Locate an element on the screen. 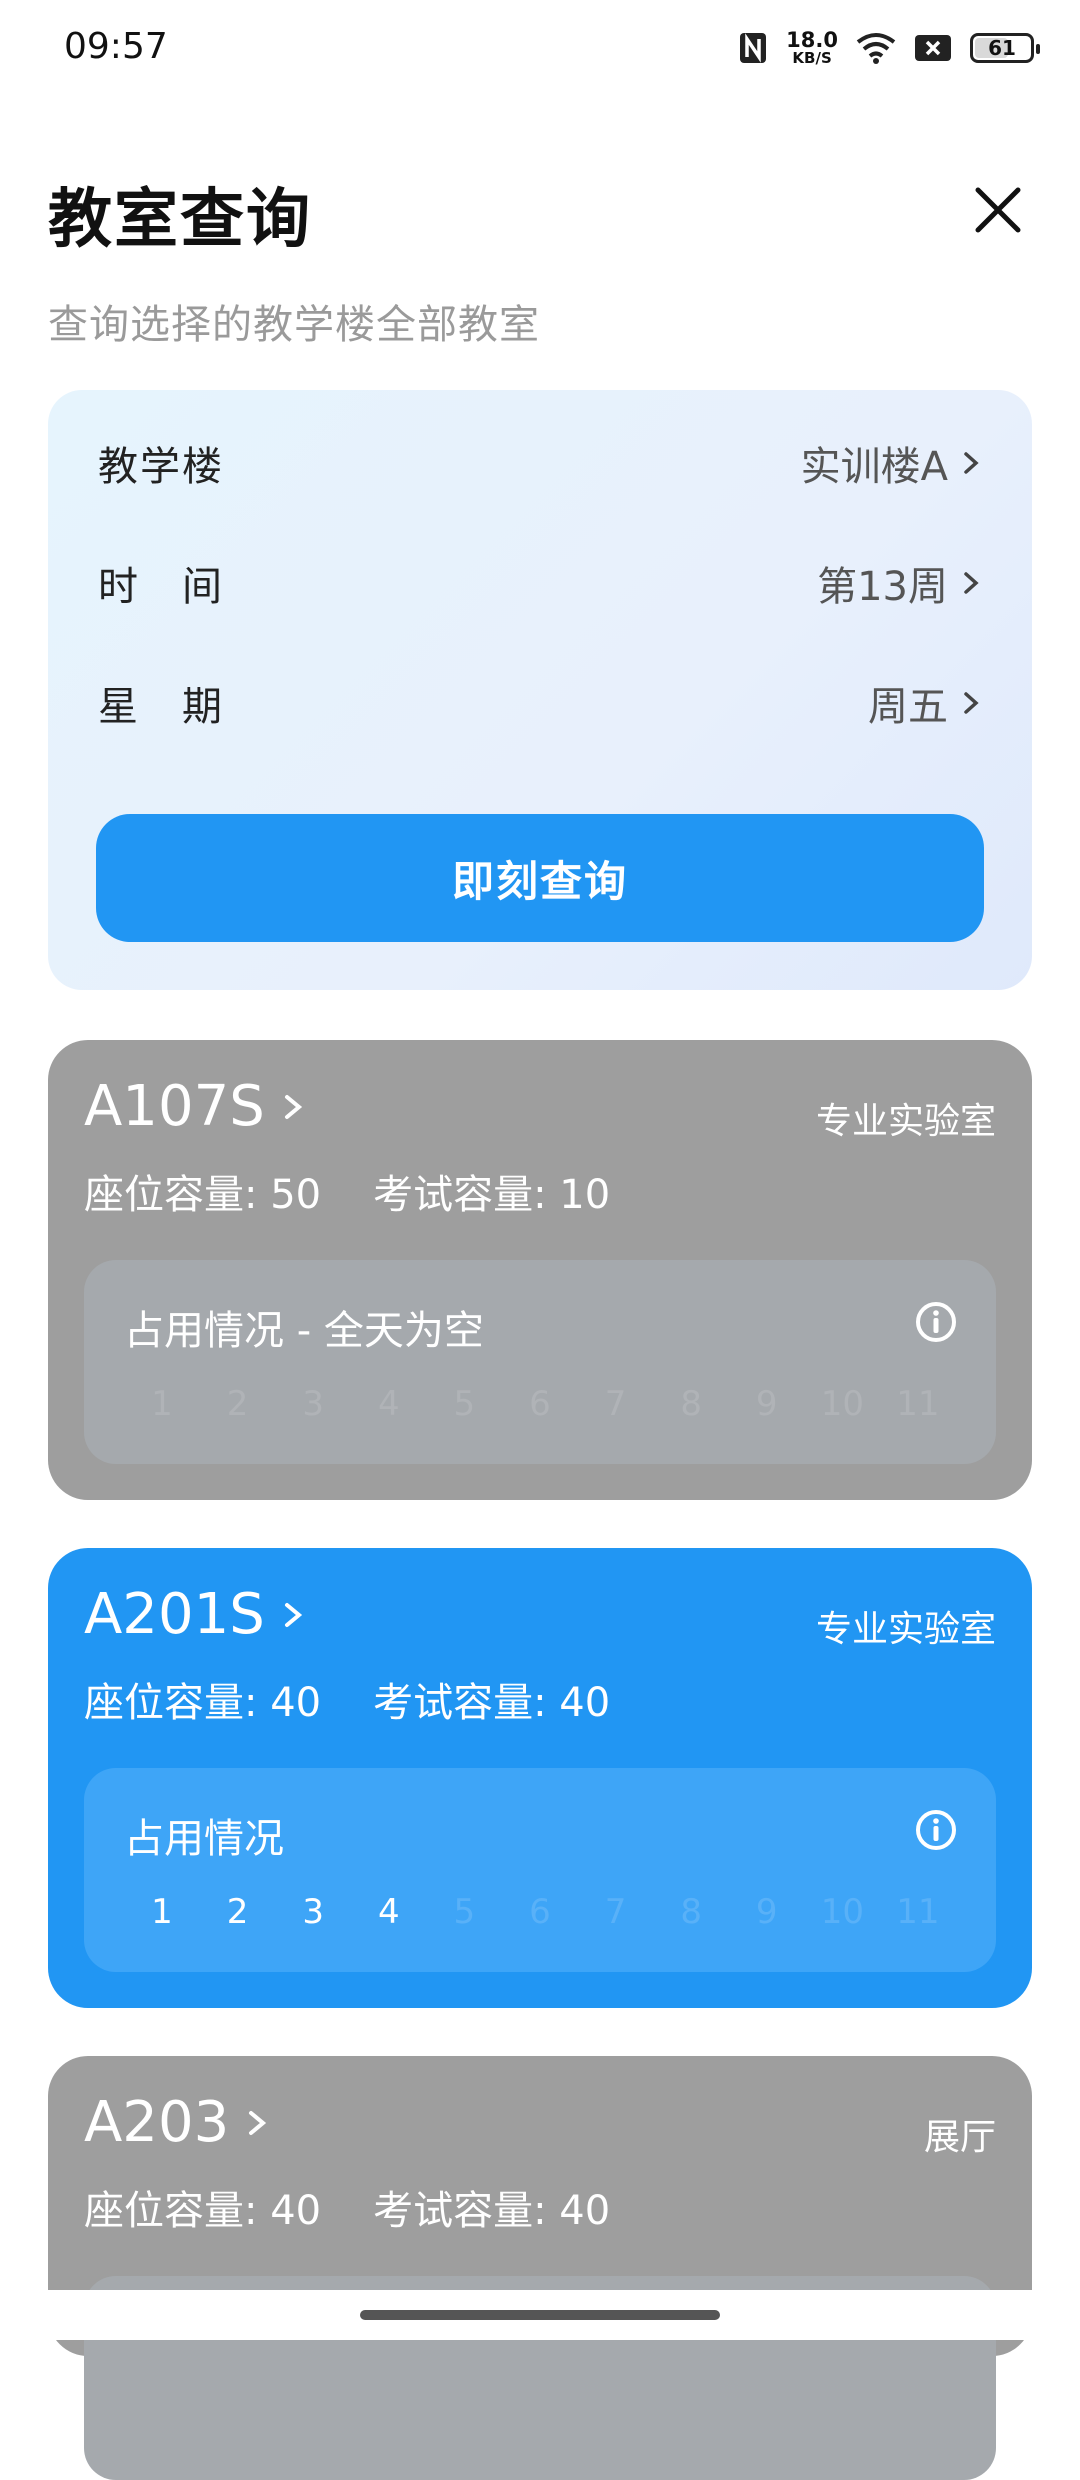 This screenshot has height=2480, width=1080. room-name: A107S is located at coordinates (174, 1106).